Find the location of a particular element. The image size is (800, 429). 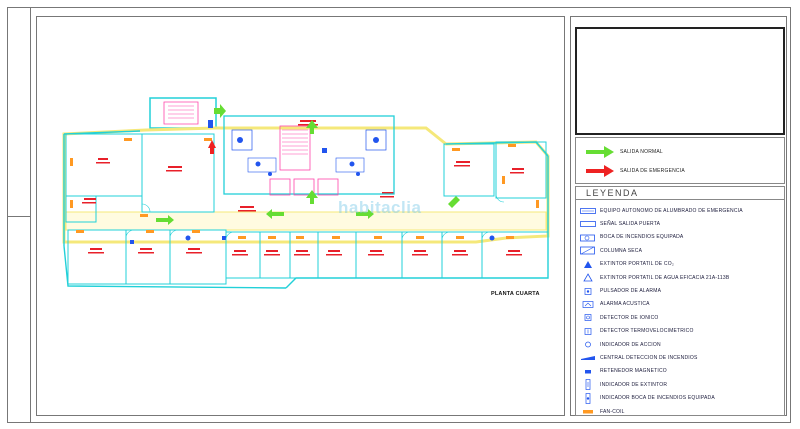

arrow-key-normal: SALIDA NORMAL is located at coordinates (624, 152).